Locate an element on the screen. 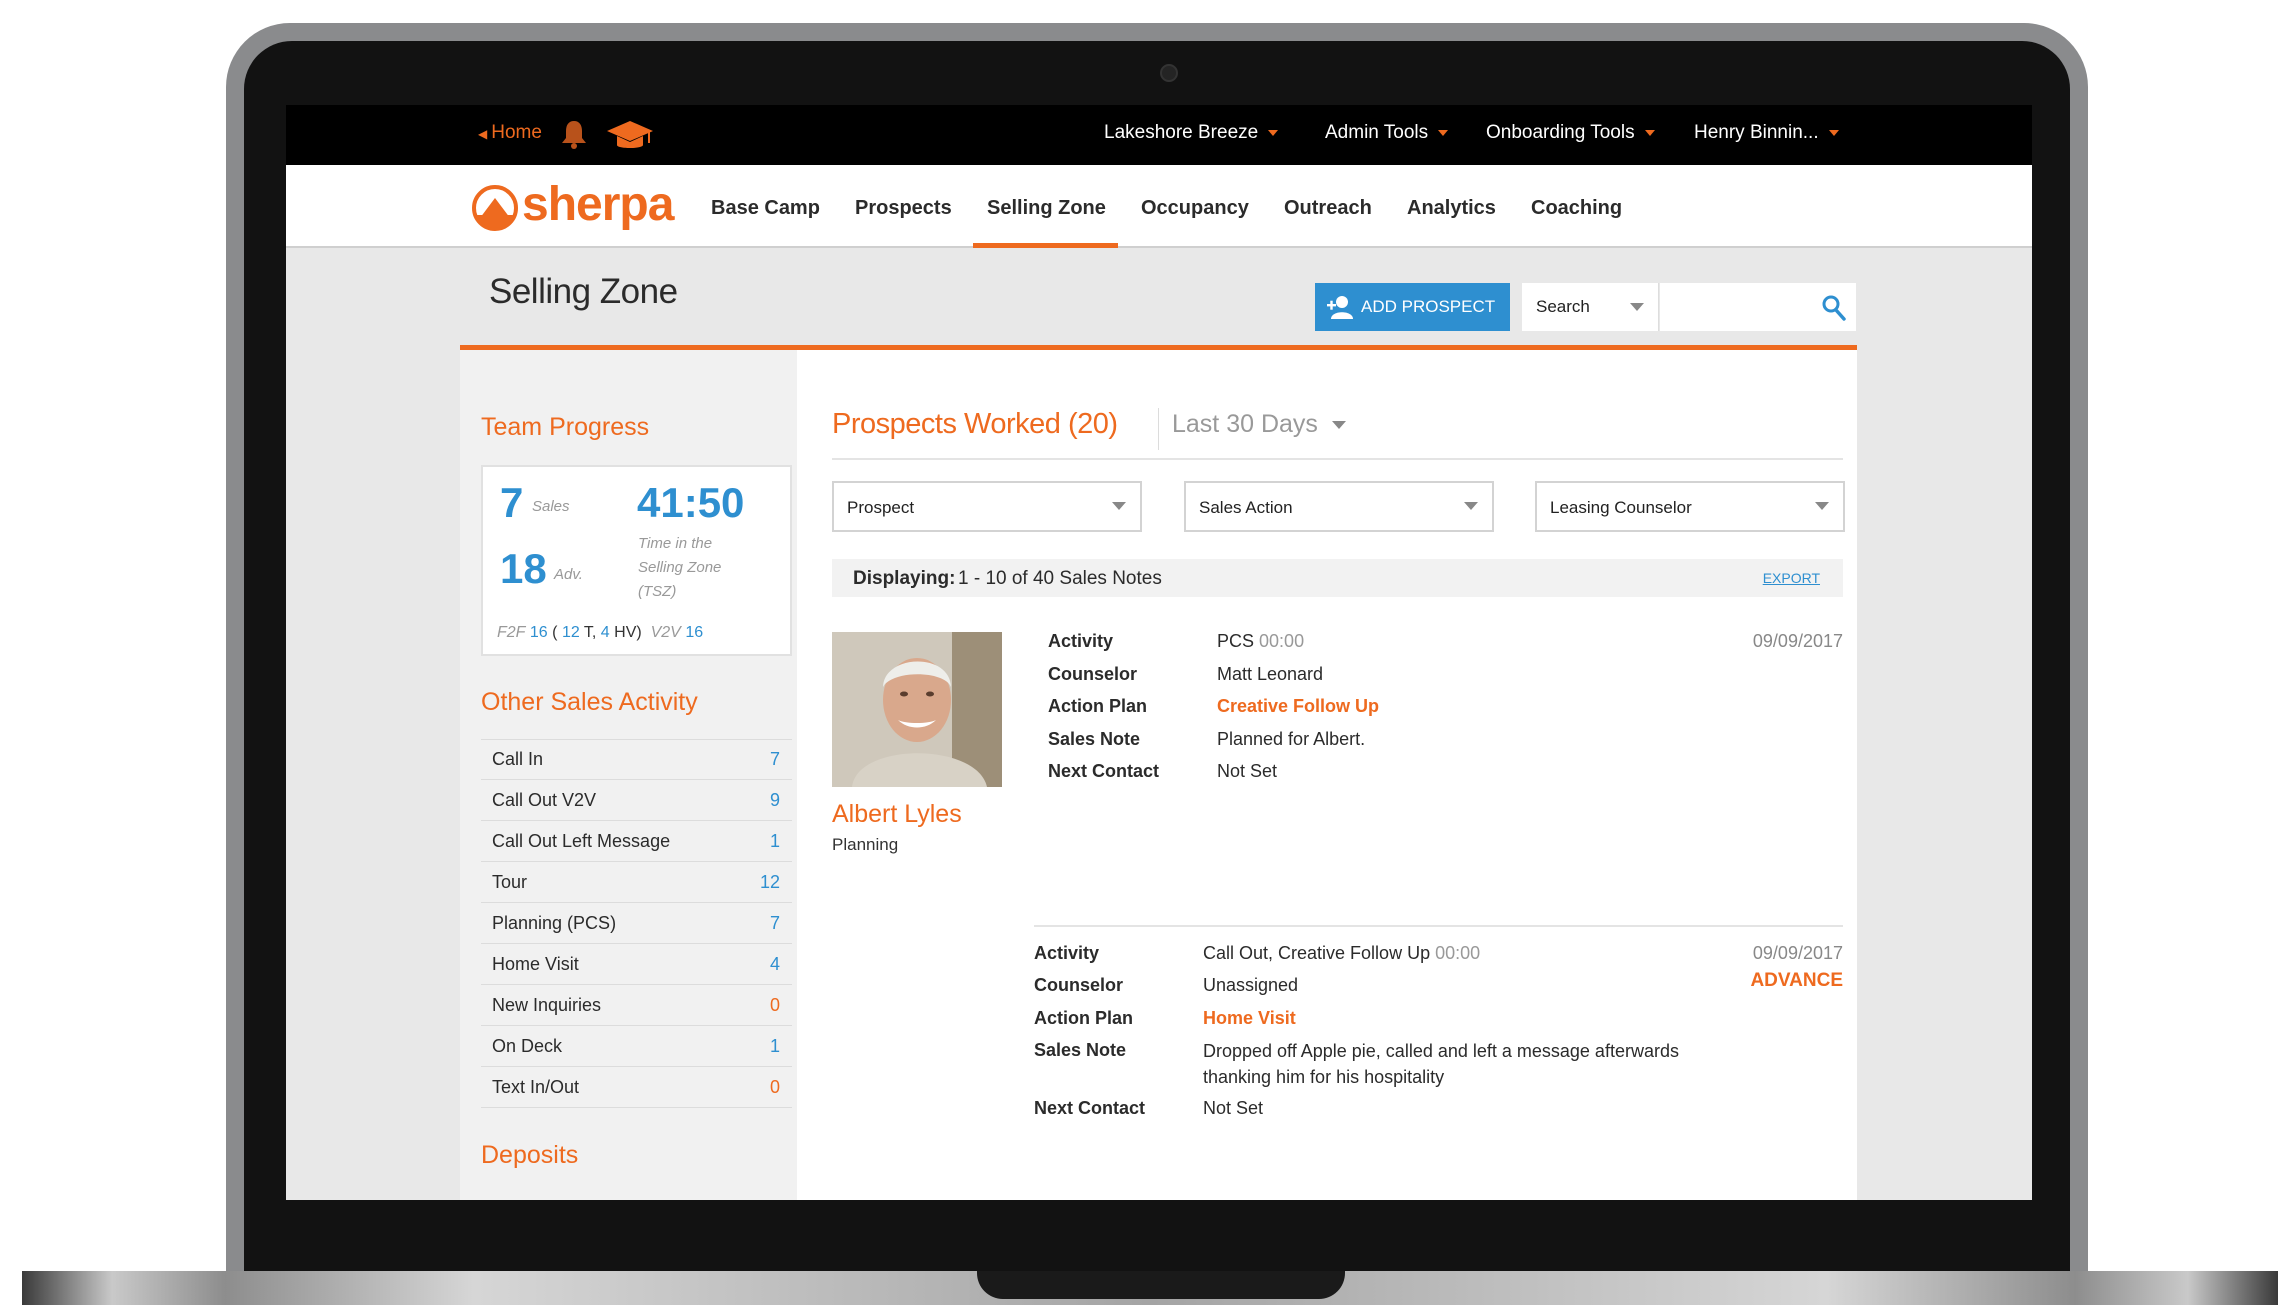  activity-label: Home Visit is located at coordinates (535, 964).